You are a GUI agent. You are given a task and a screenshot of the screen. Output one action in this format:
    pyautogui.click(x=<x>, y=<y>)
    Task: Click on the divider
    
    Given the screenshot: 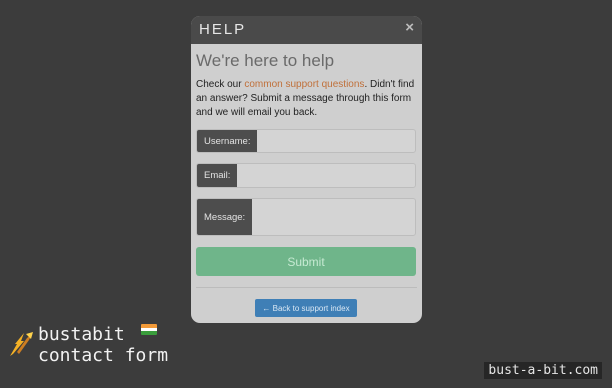 What is the action you would take?
    pyautogui.click(x=306, y=287)
    